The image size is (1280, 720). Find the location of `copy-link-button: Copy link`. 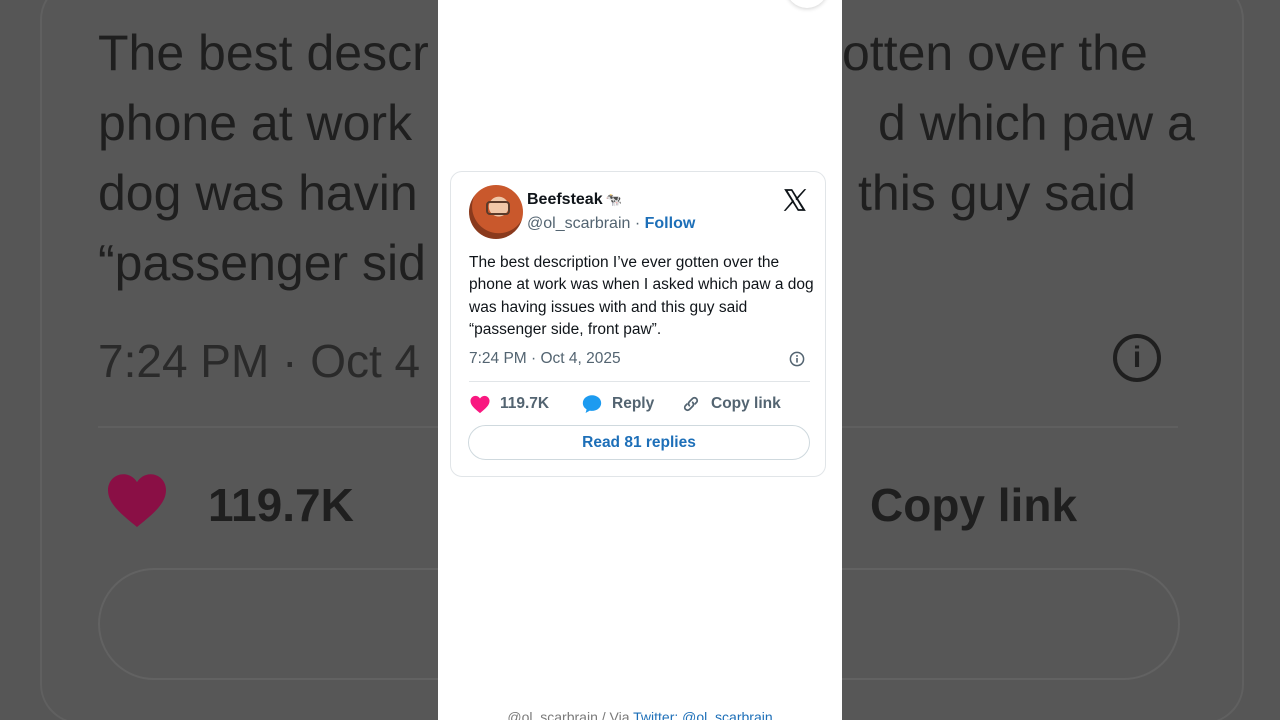

copy-link-button: Copy link is located at coordinates (730, 404).